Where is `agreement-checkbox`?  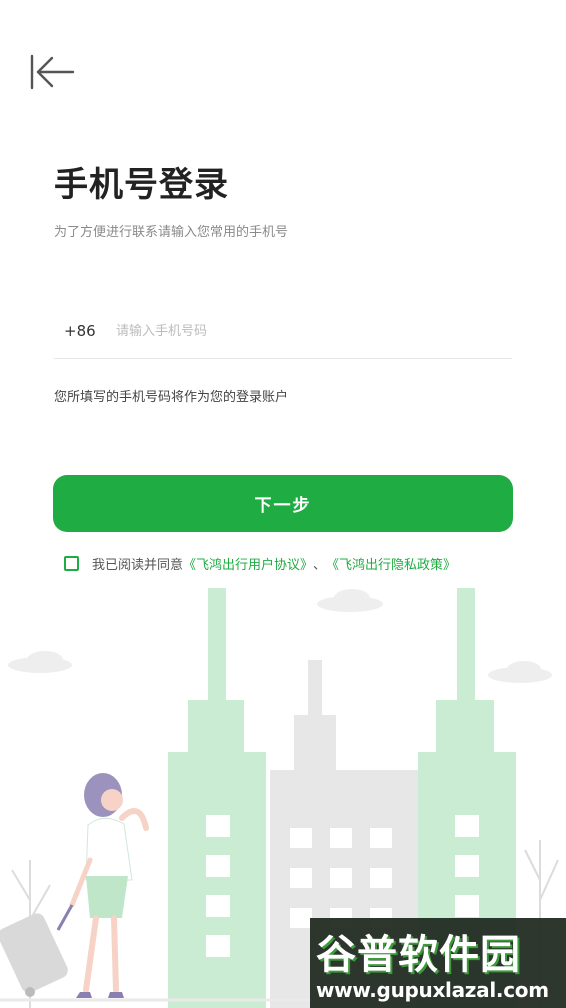
agreement-checkbox is located at coordinates (71, 563).